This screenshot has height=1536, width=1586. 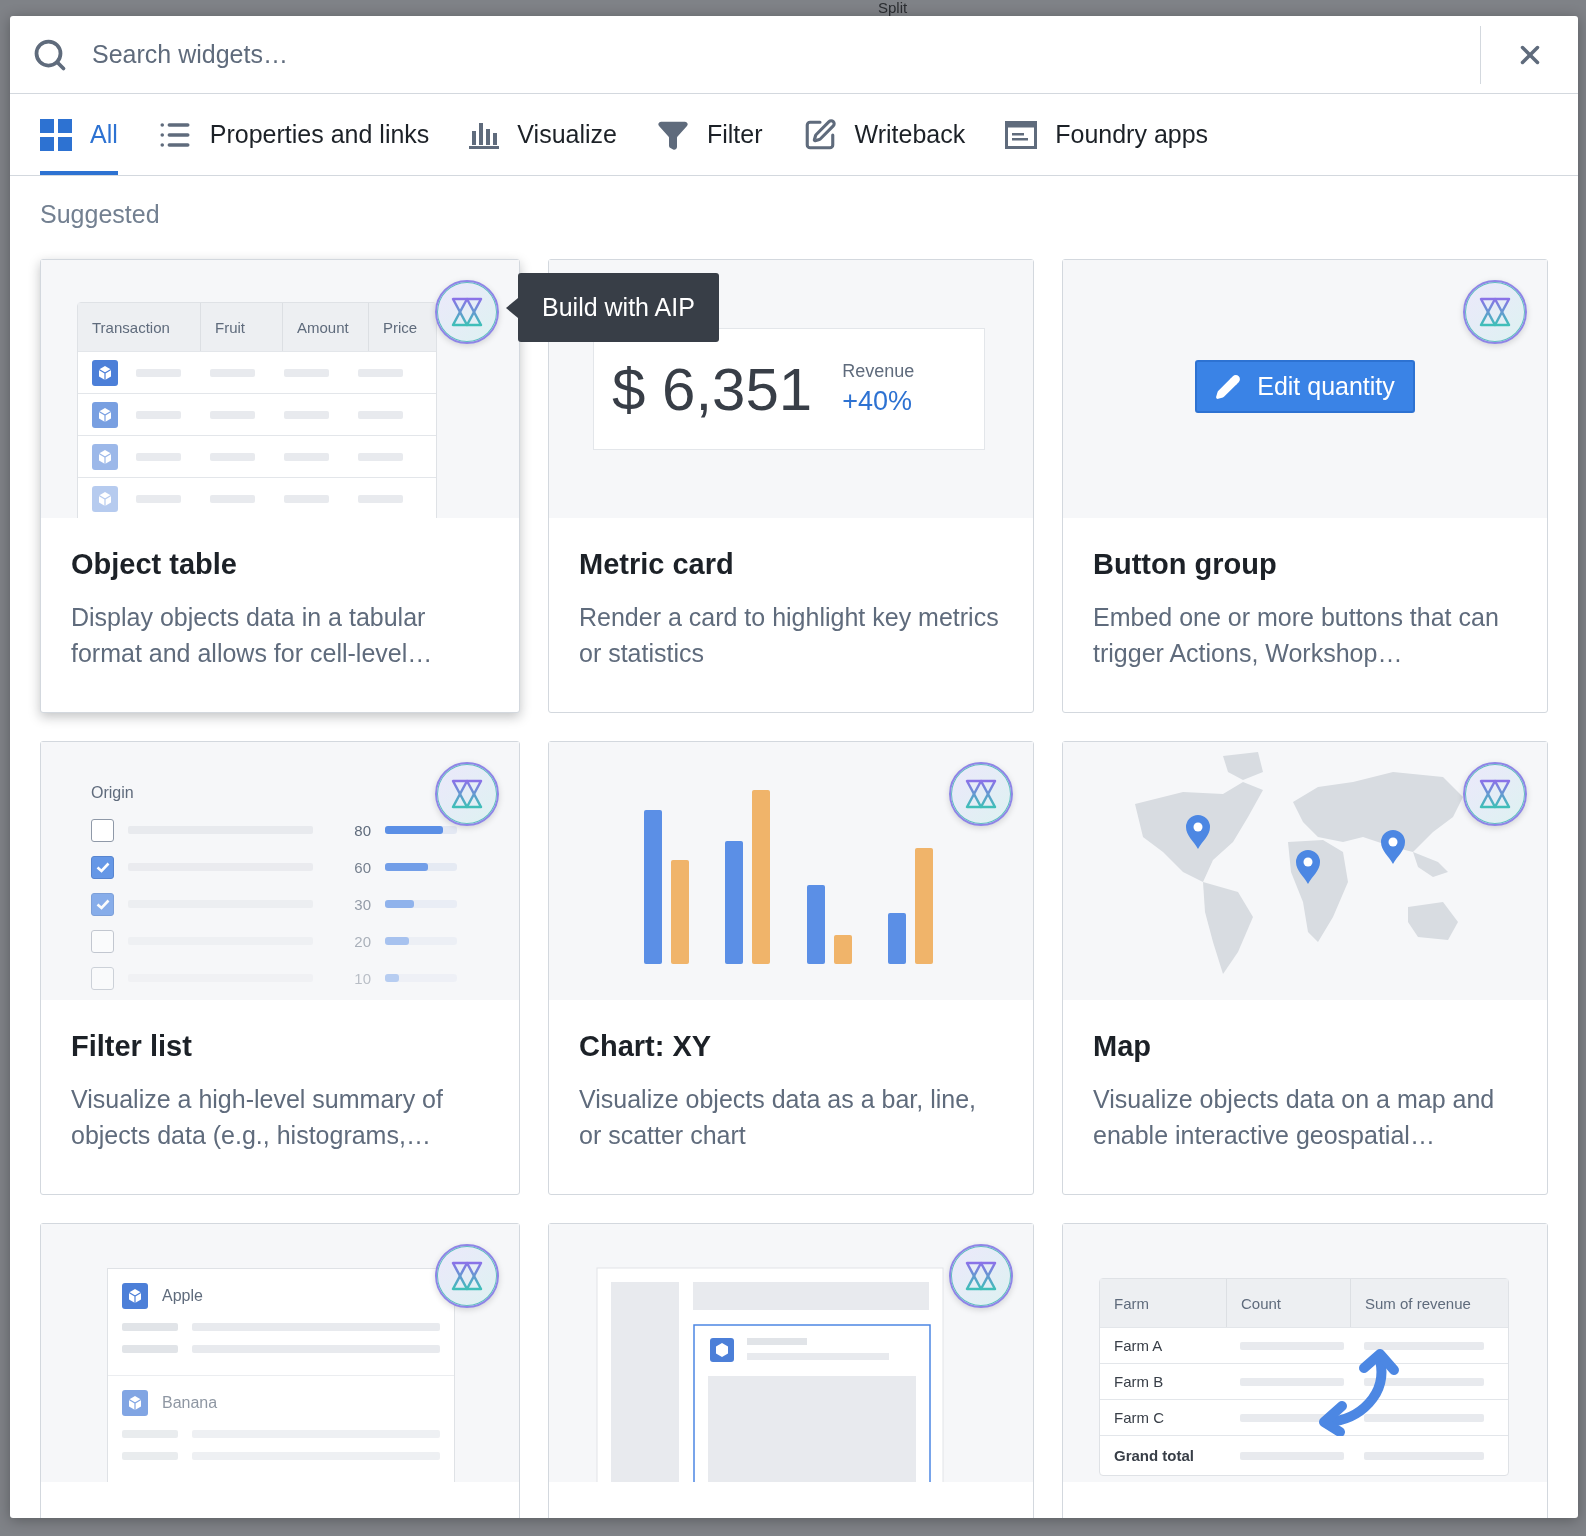 What do you see at coordinates (778, 1117) in the screenshot?
I see `card-description: Visualize objects data as a bar, line, or scatter chart` at bounding box center [778, 1117].